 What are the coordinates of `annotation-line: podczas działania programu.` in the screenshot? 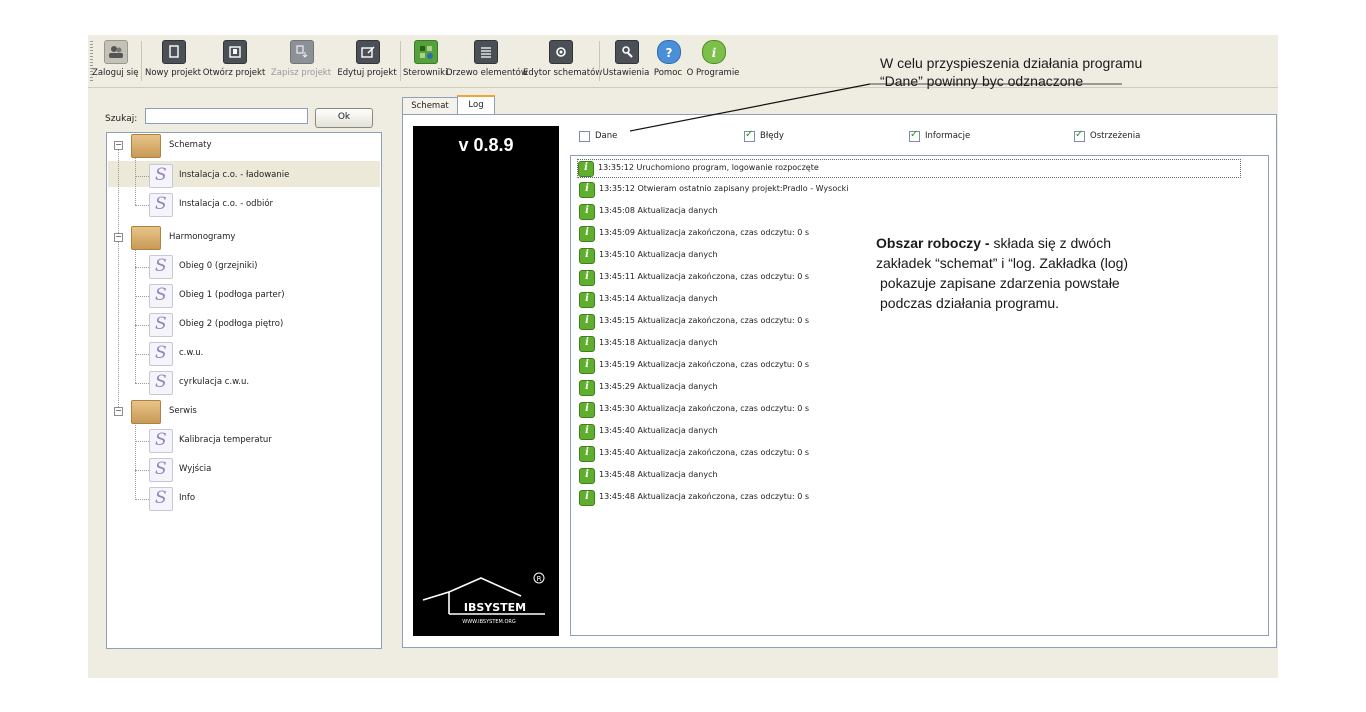 It's located at (969, 303).